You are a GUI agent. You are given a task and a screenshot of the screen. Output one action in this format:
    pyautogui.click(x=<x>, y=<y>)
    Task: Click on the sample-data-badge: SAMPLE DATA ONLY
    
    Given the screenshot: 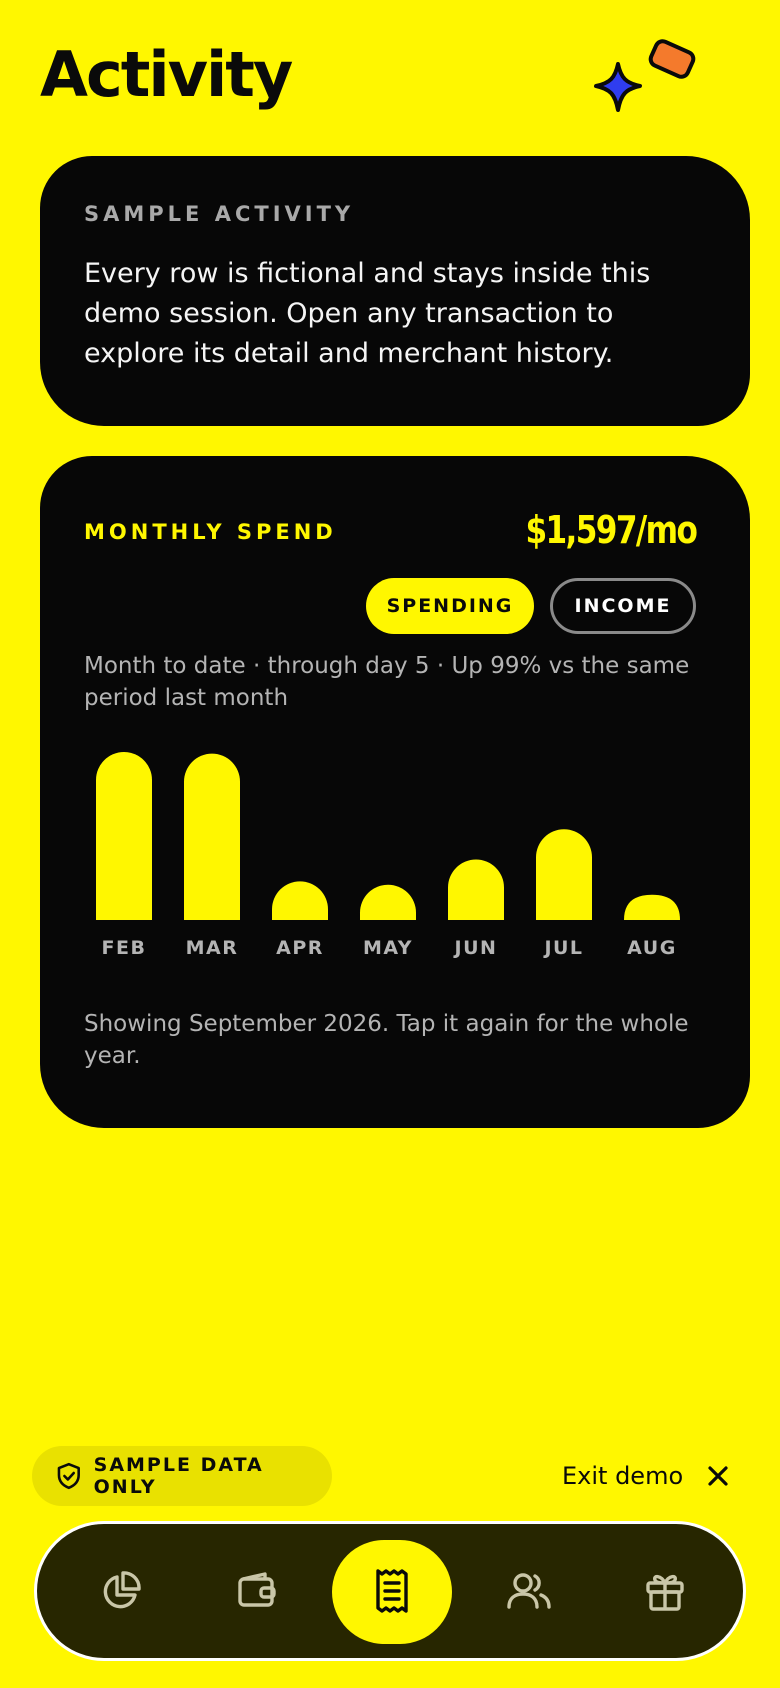 What is the action you would take?
    pyautogui.click(x=182, y=1476)
    